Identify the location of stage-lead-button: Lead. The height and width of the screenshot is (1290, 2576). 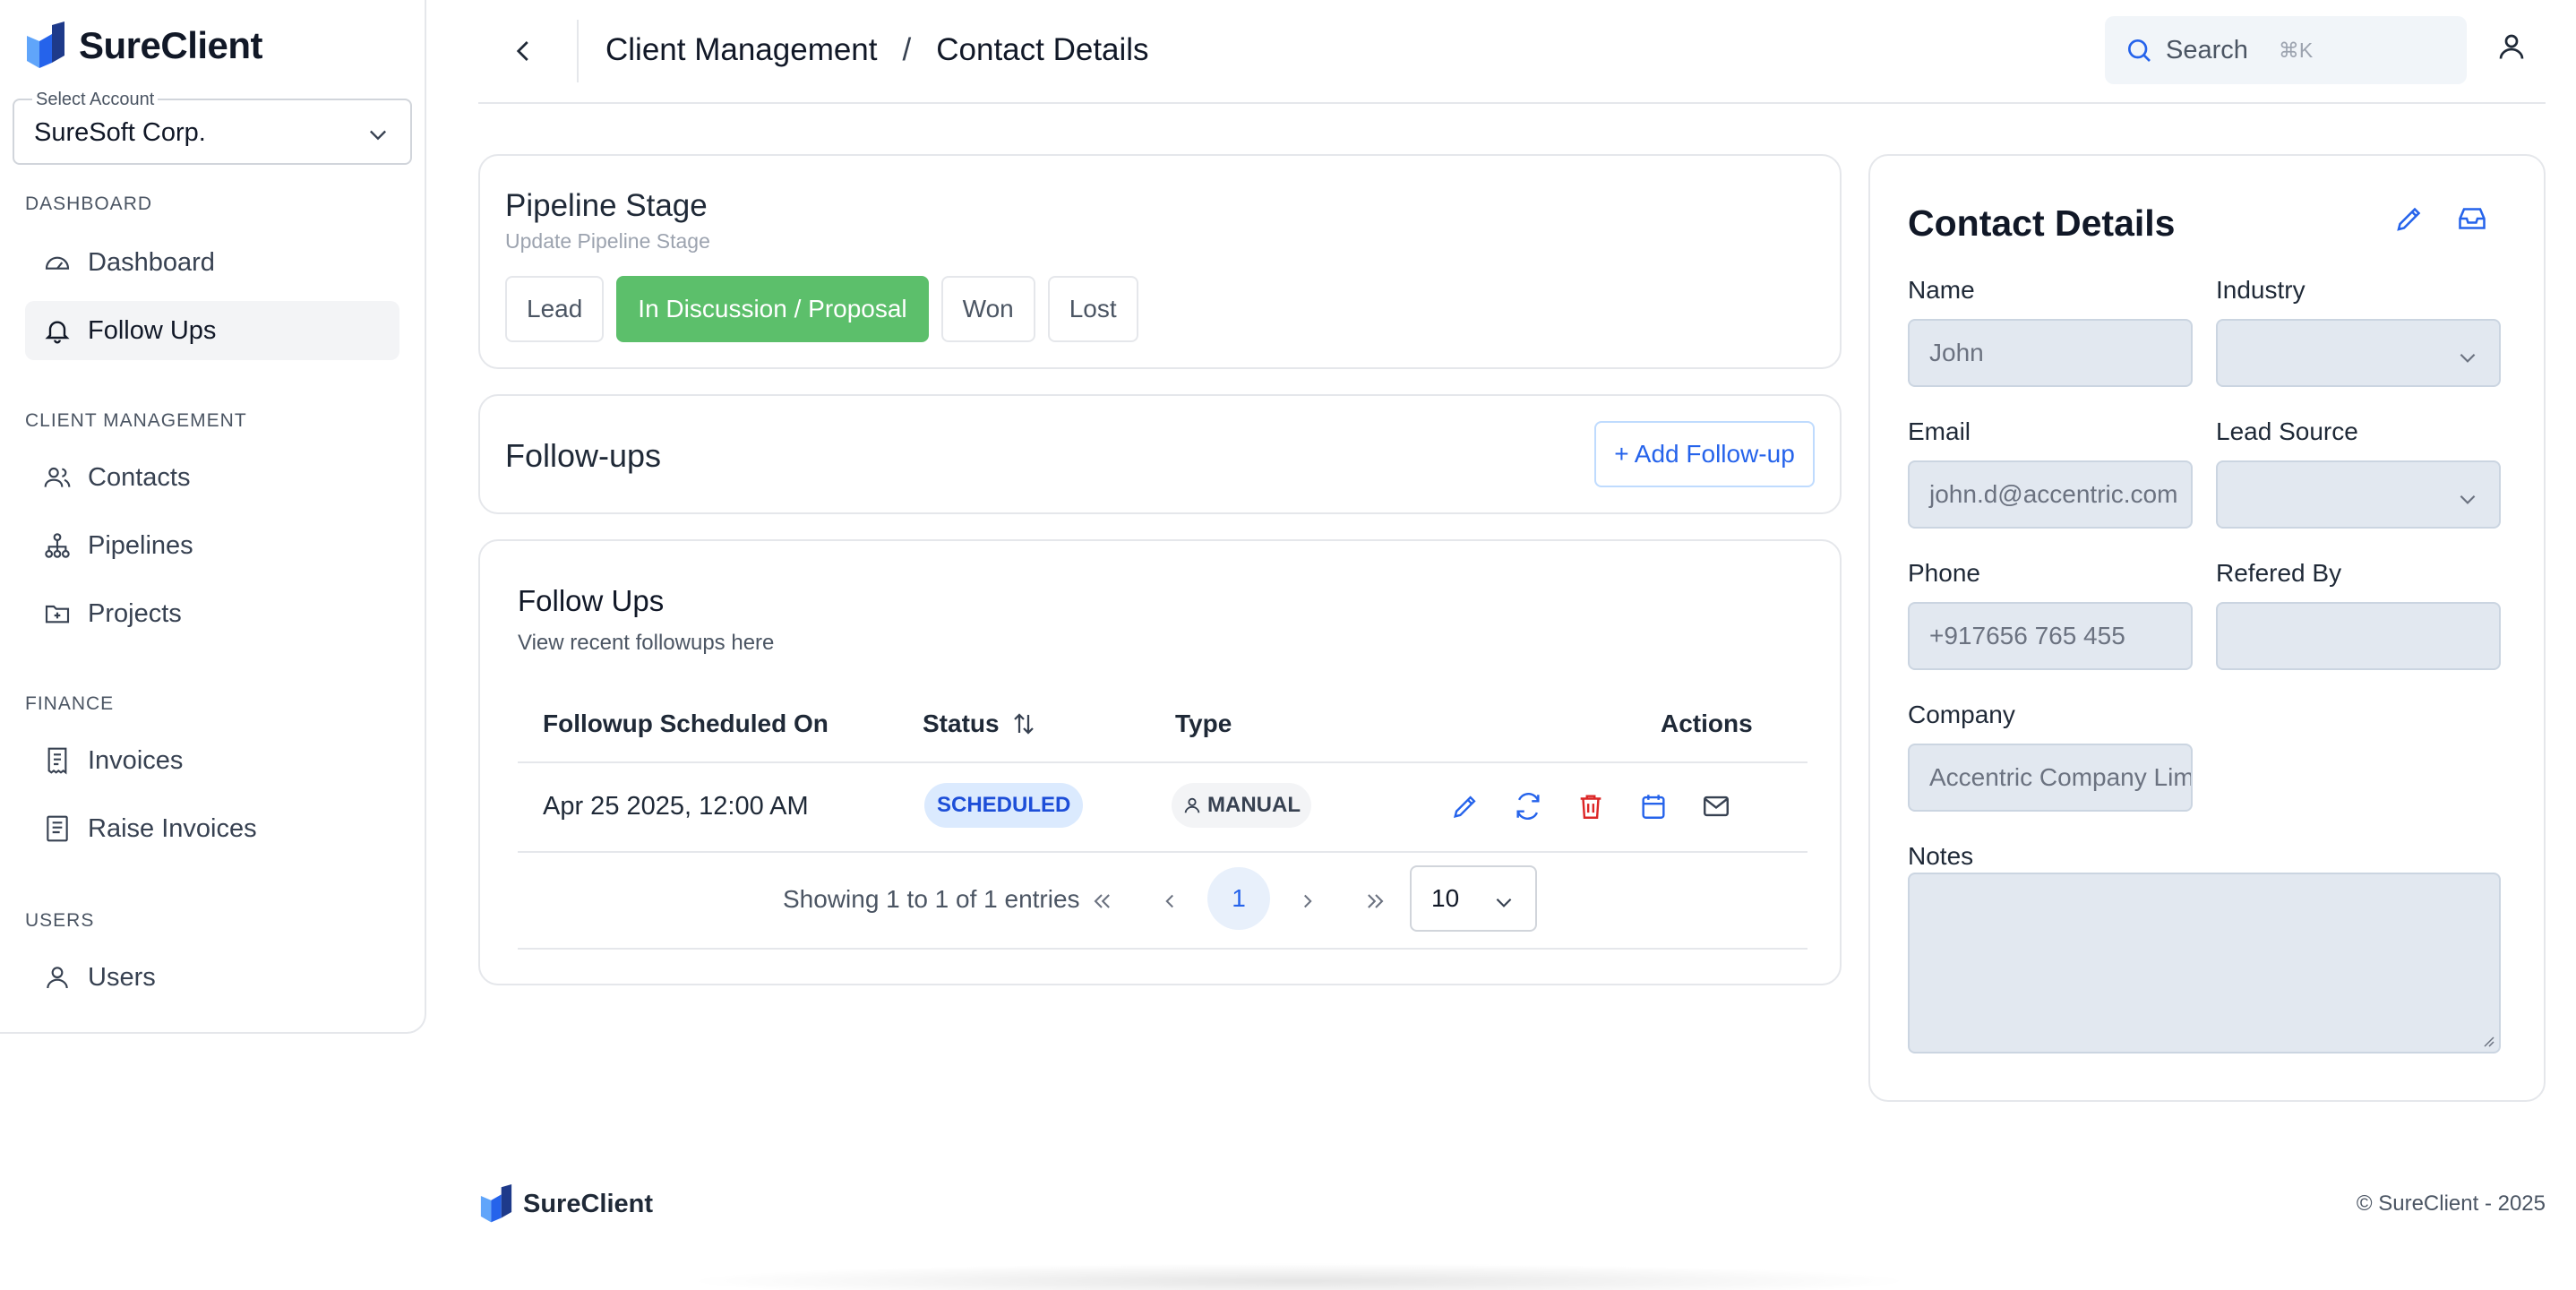
(555, 309).